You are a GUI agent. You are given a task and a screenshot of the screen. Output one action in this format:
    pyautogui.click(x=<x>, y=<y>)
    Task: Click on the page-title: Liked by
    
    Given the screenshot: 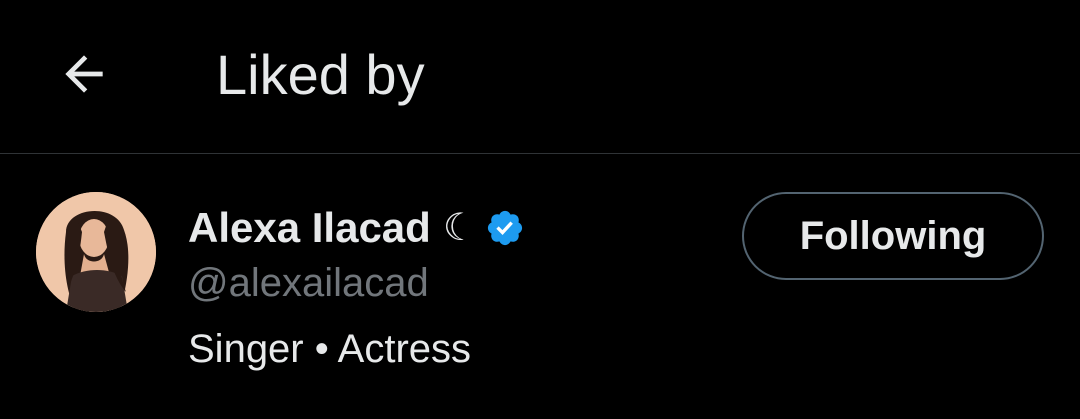 What is the action you would take?
    pyautogui.click(x=320, y=74)
    